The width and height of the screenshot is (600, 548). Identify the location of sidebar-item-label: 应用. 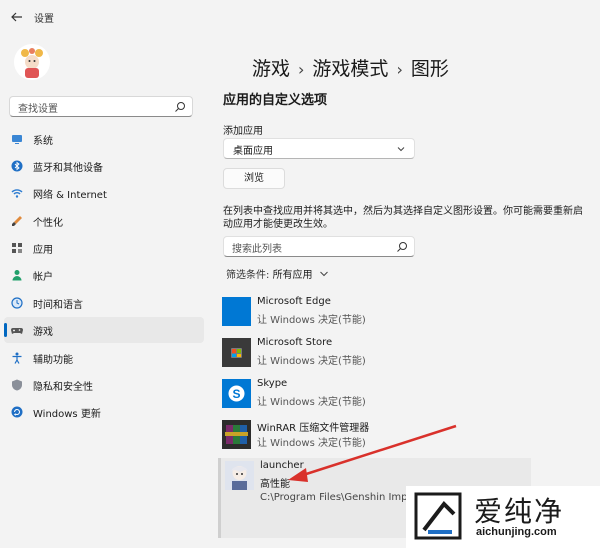
(43, 250).